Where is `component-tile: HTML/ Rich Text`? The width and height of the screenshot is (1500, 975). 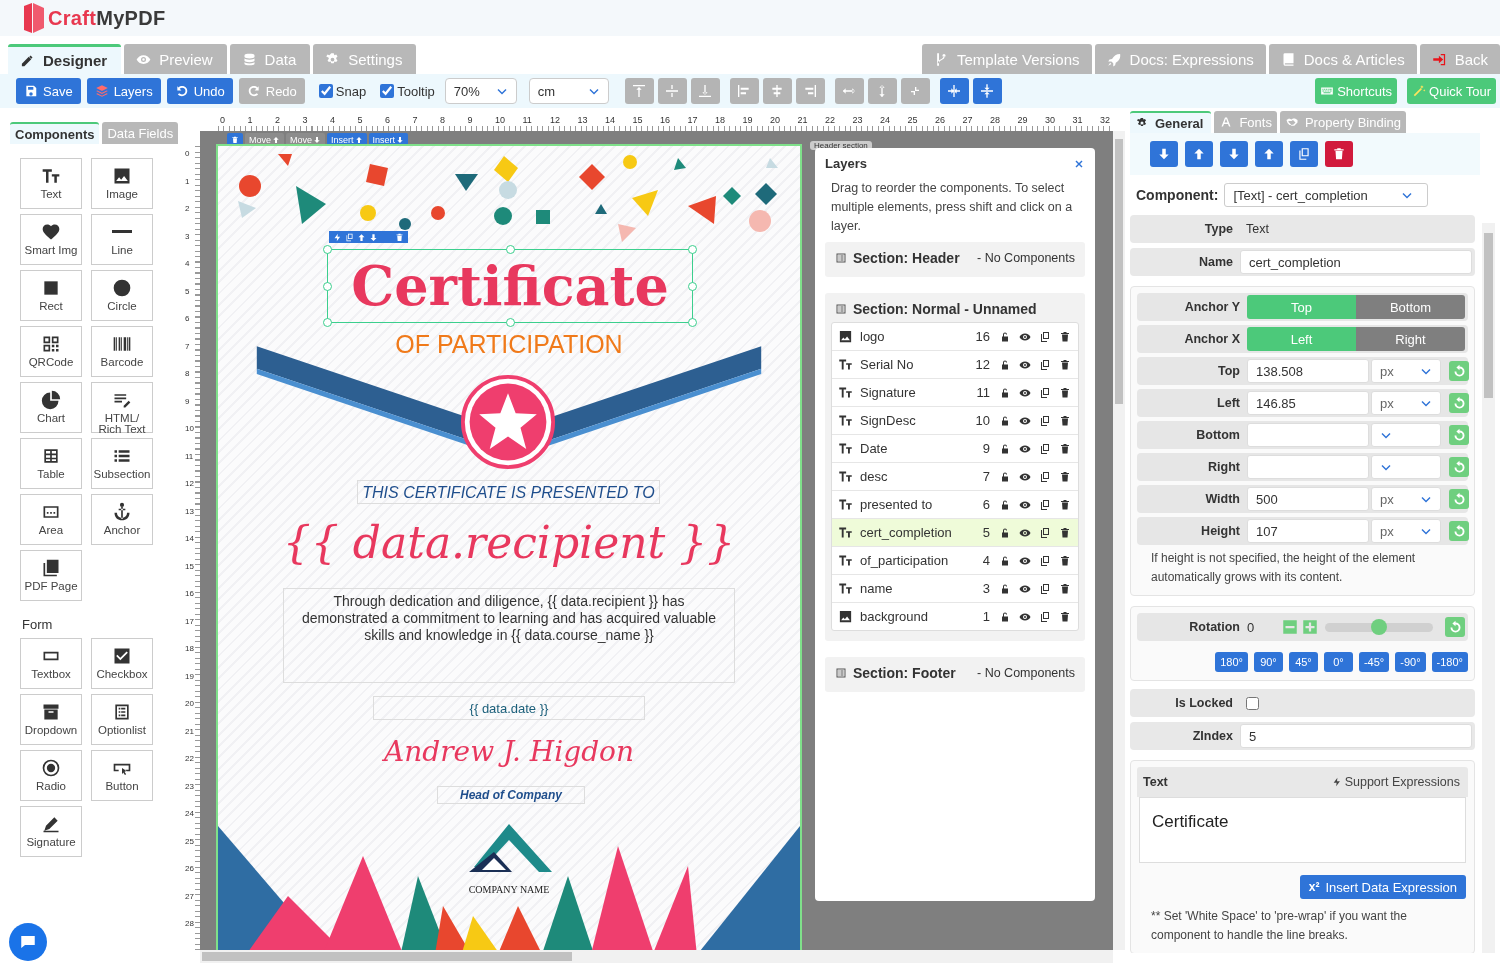 component-tile: HTML/ Rich Text is located at coordinates (122, 407).